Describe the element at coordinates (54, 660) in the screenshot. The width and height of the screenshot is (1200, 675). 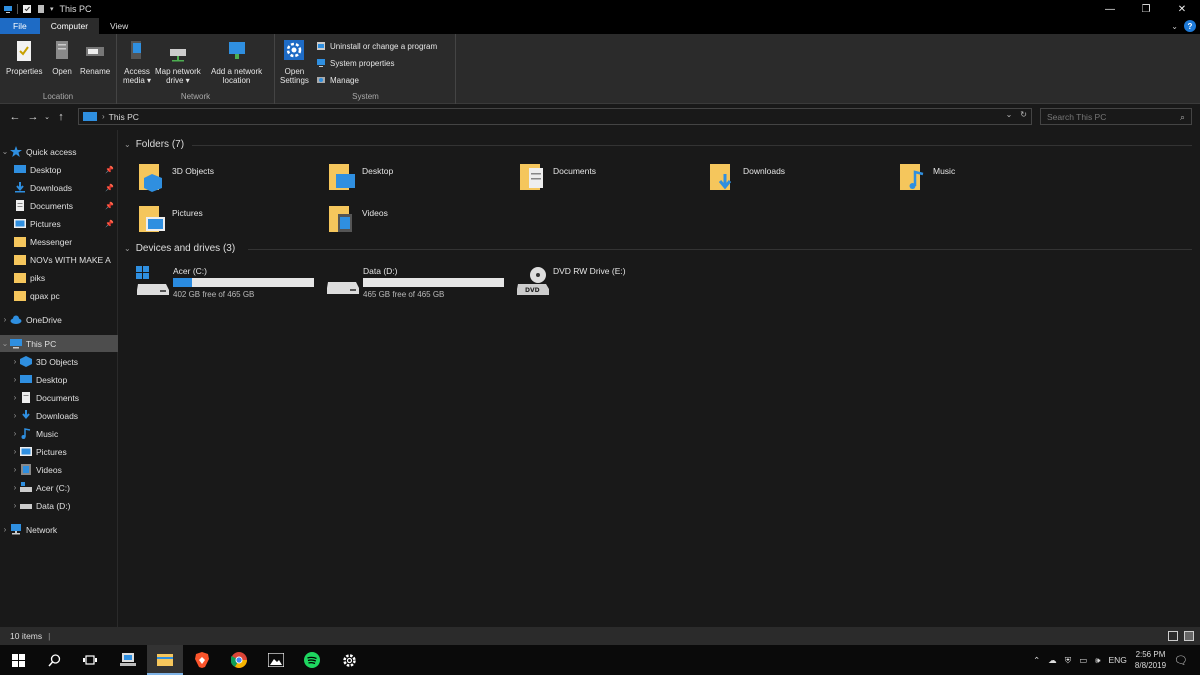
I see `taskbar-search-button` at that location.